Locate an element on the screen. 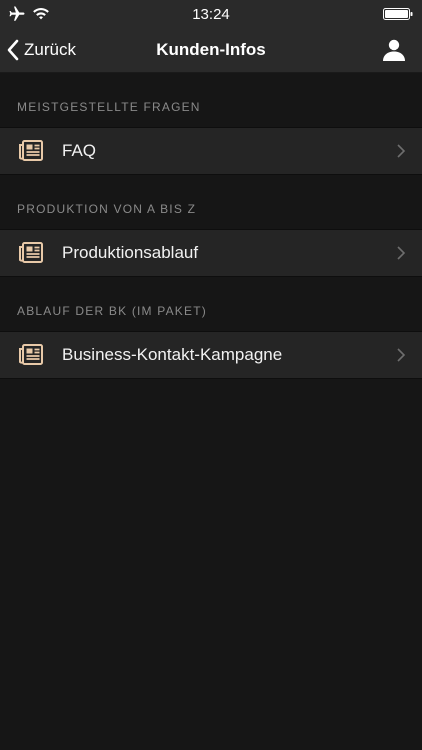 Image resolution: width=422 pixels, height=750 pixels. section-header-produktion: PRODUKTION VON A BIS Z is located at coordinates (107, 209).